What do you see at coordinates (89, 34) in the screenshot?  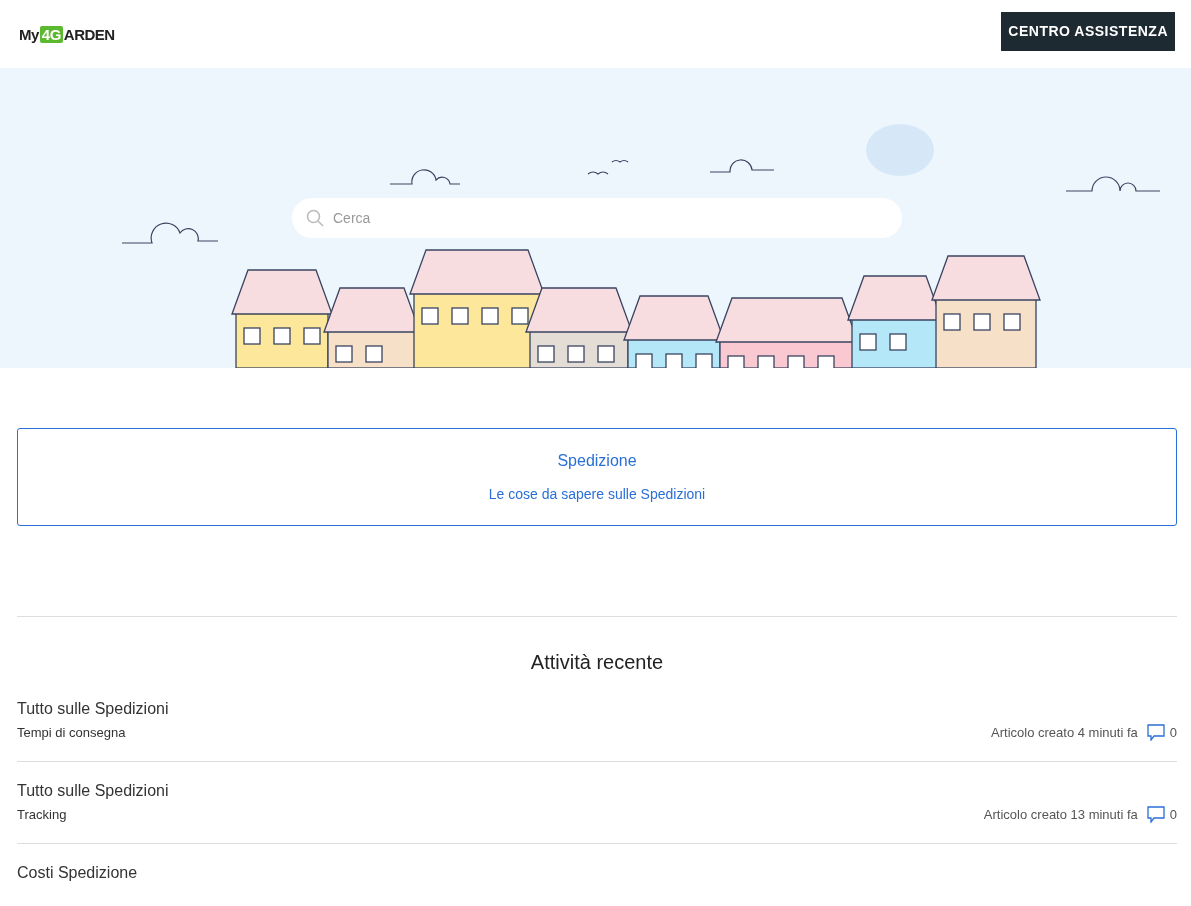 I see `logo-text: ARDEN` at bounding box center [89, 34].